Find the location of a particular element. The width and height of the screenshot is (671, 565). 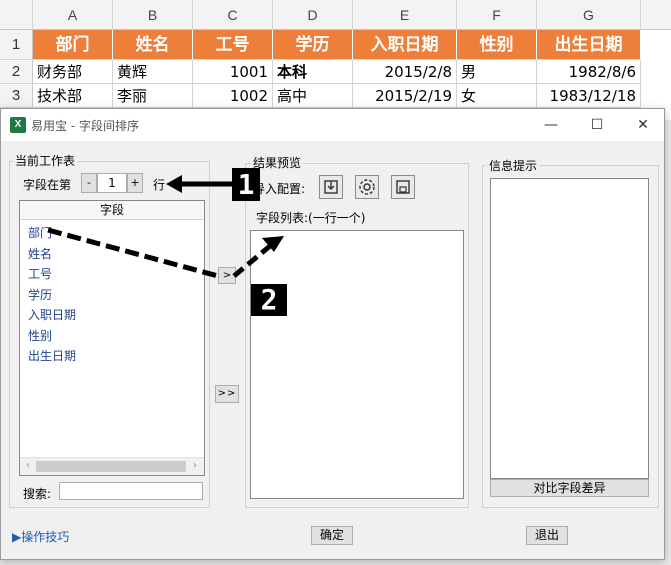

column-header-f: F is located at coordinates (497, 15).